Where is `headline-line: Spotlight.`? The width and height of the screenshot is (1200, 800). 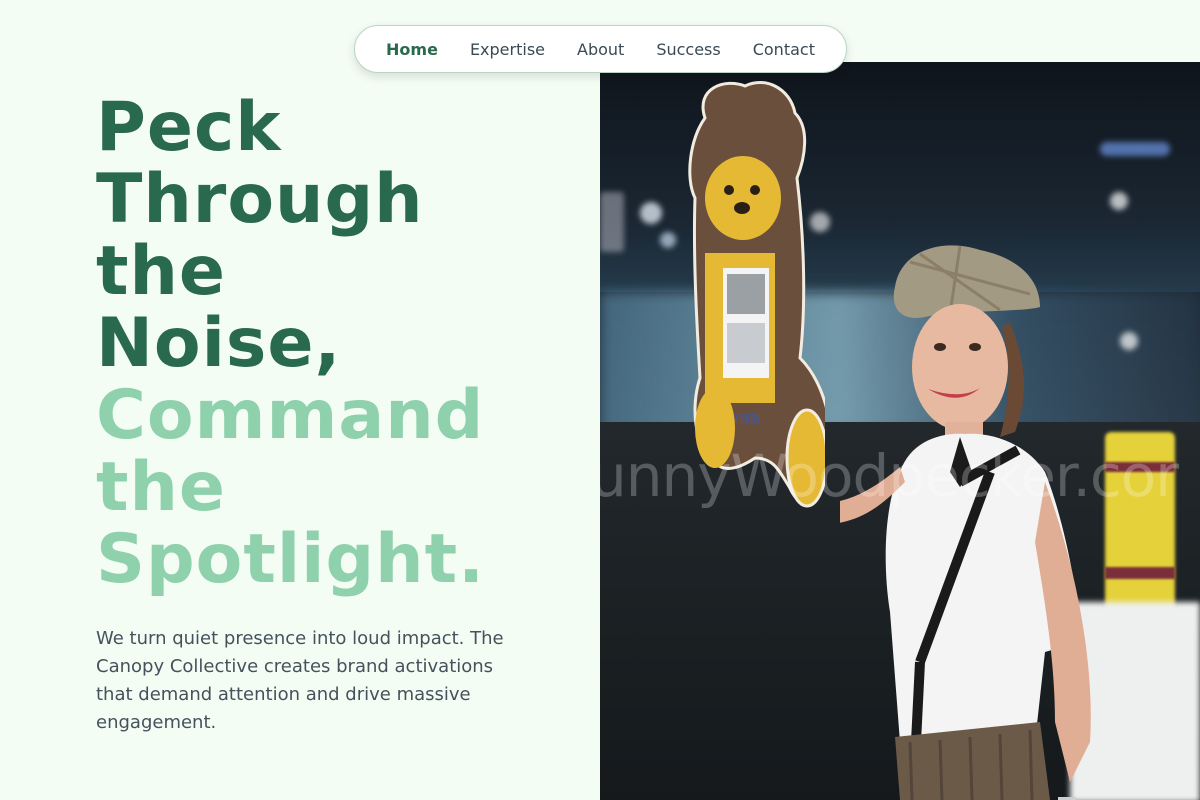 headline-line: Spotlight. is located at coordinates (290, 559).